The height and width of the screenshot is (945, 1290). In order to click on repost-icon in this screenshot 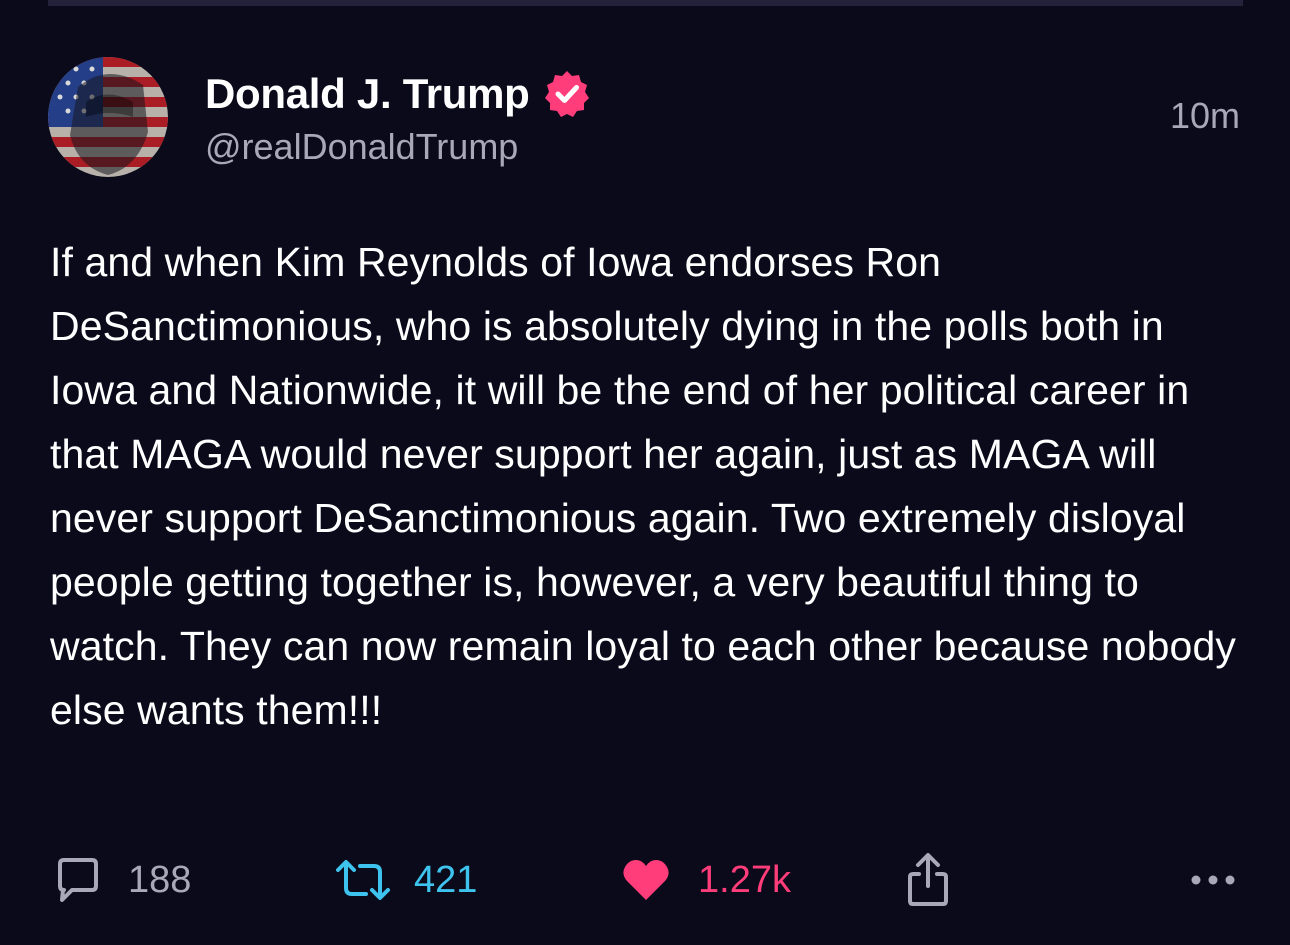, I will do `click(363, 880)`.